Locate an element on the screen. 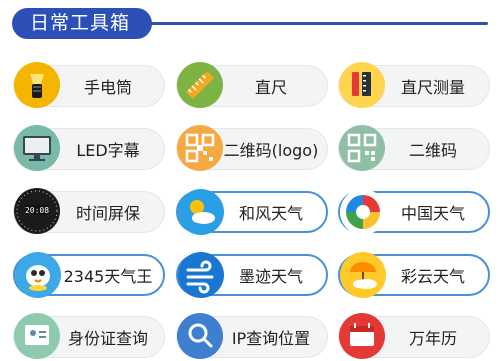  tool-time-screensaver: 20:08 时间屏保 is located at coordinates (89, 211).